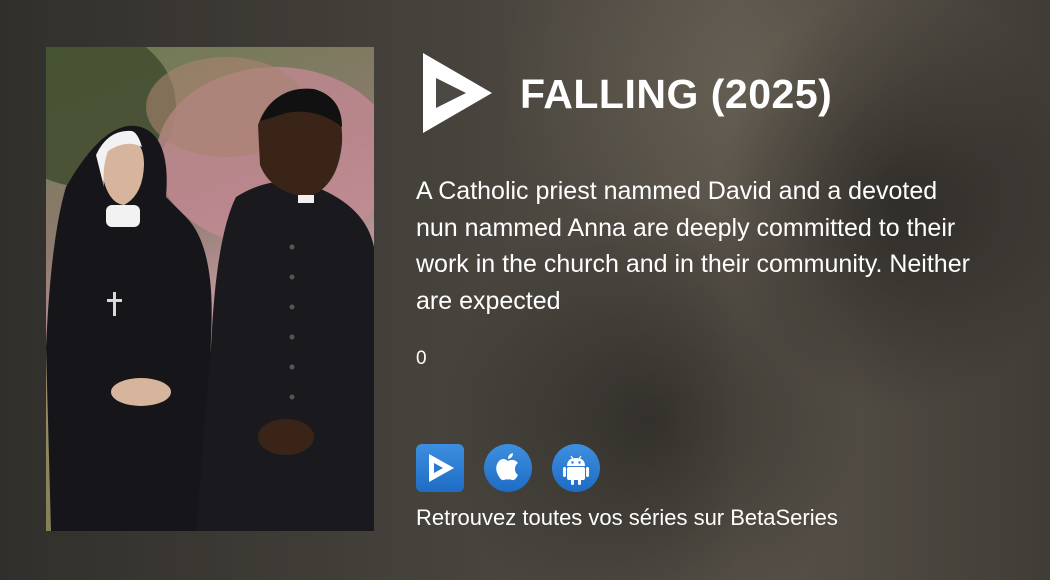 The height and width of the screenshot is (580, 1050). Describe the element at coordinates (457, 93) in the screenshot. I see `betaseries-logo-icon` at that location.